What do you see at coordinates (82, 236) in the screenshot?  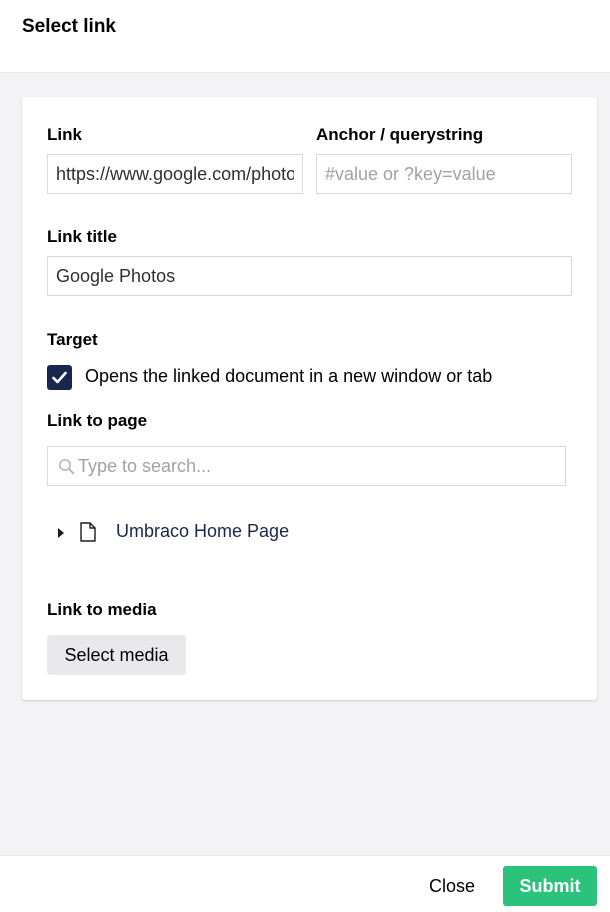 I see `link-title-label: Link title` at bounding box center [82, 236].